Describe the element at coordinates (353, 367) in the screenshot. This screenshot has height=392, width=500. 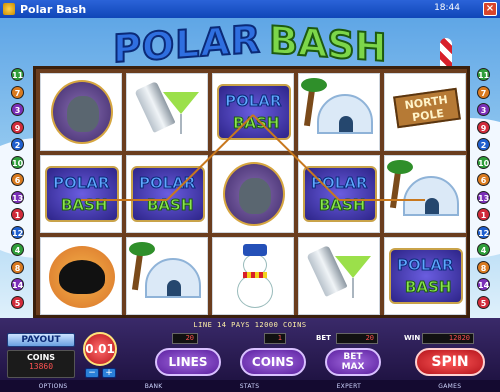
I see `bet-max-line2: MAX` at that location.